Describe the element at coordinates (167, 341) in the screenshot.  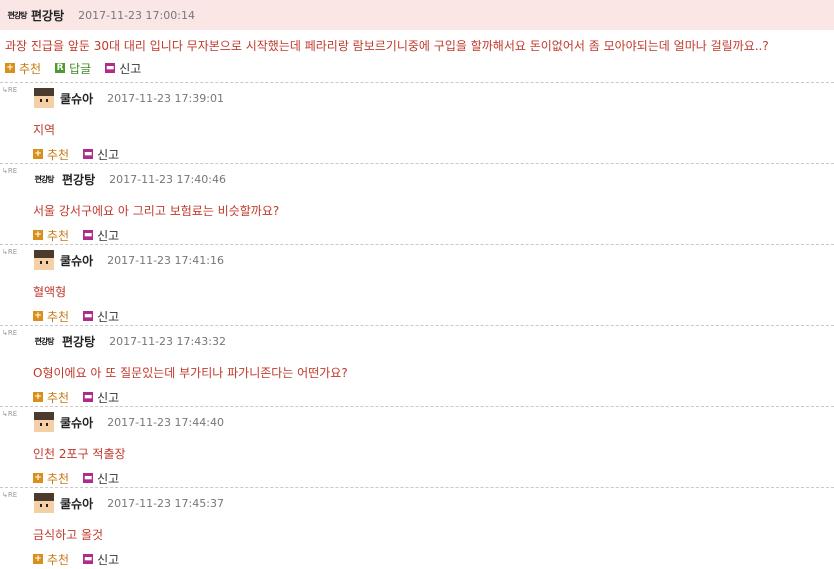
I see `comment-time: 2017-11-23 17:43:32` at that location.